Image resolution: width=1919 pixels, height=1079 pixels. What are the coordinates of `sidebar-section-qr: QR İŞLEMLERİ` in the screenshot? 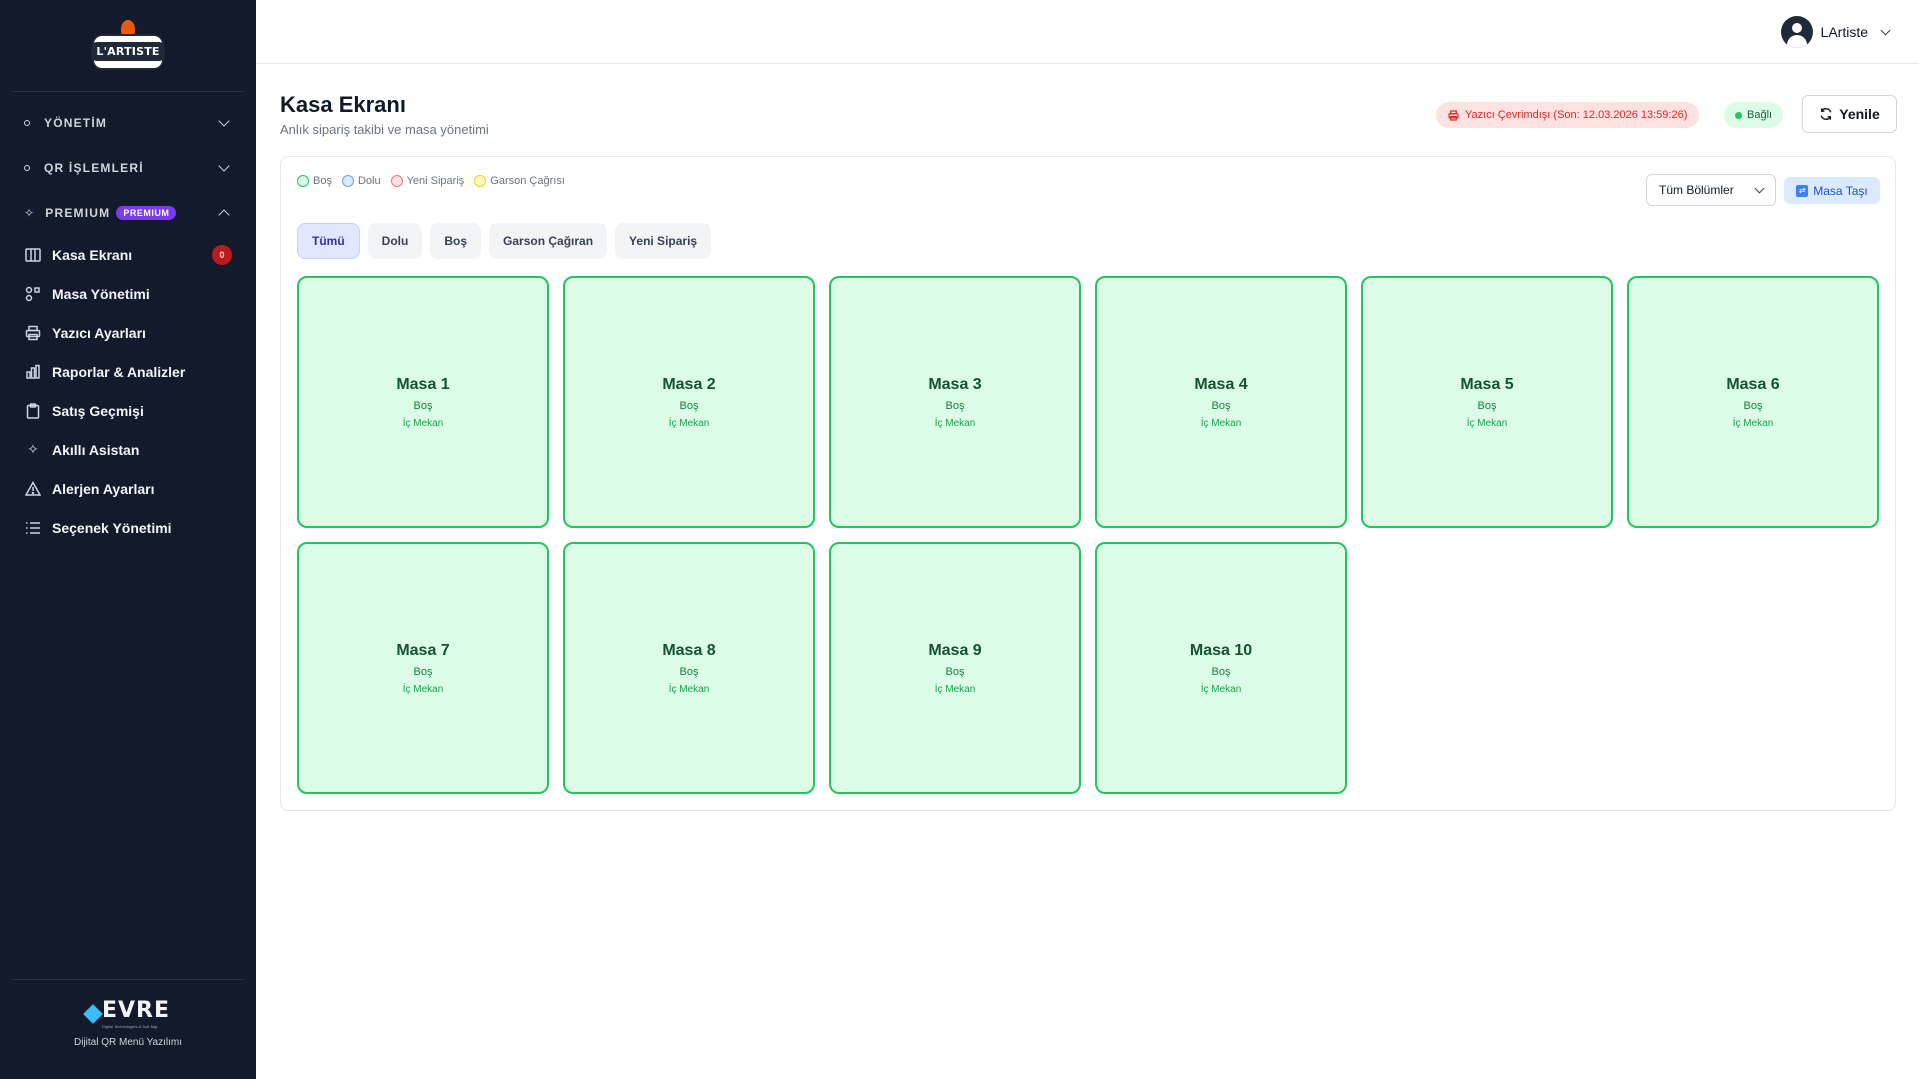 It's located at (128, 167).